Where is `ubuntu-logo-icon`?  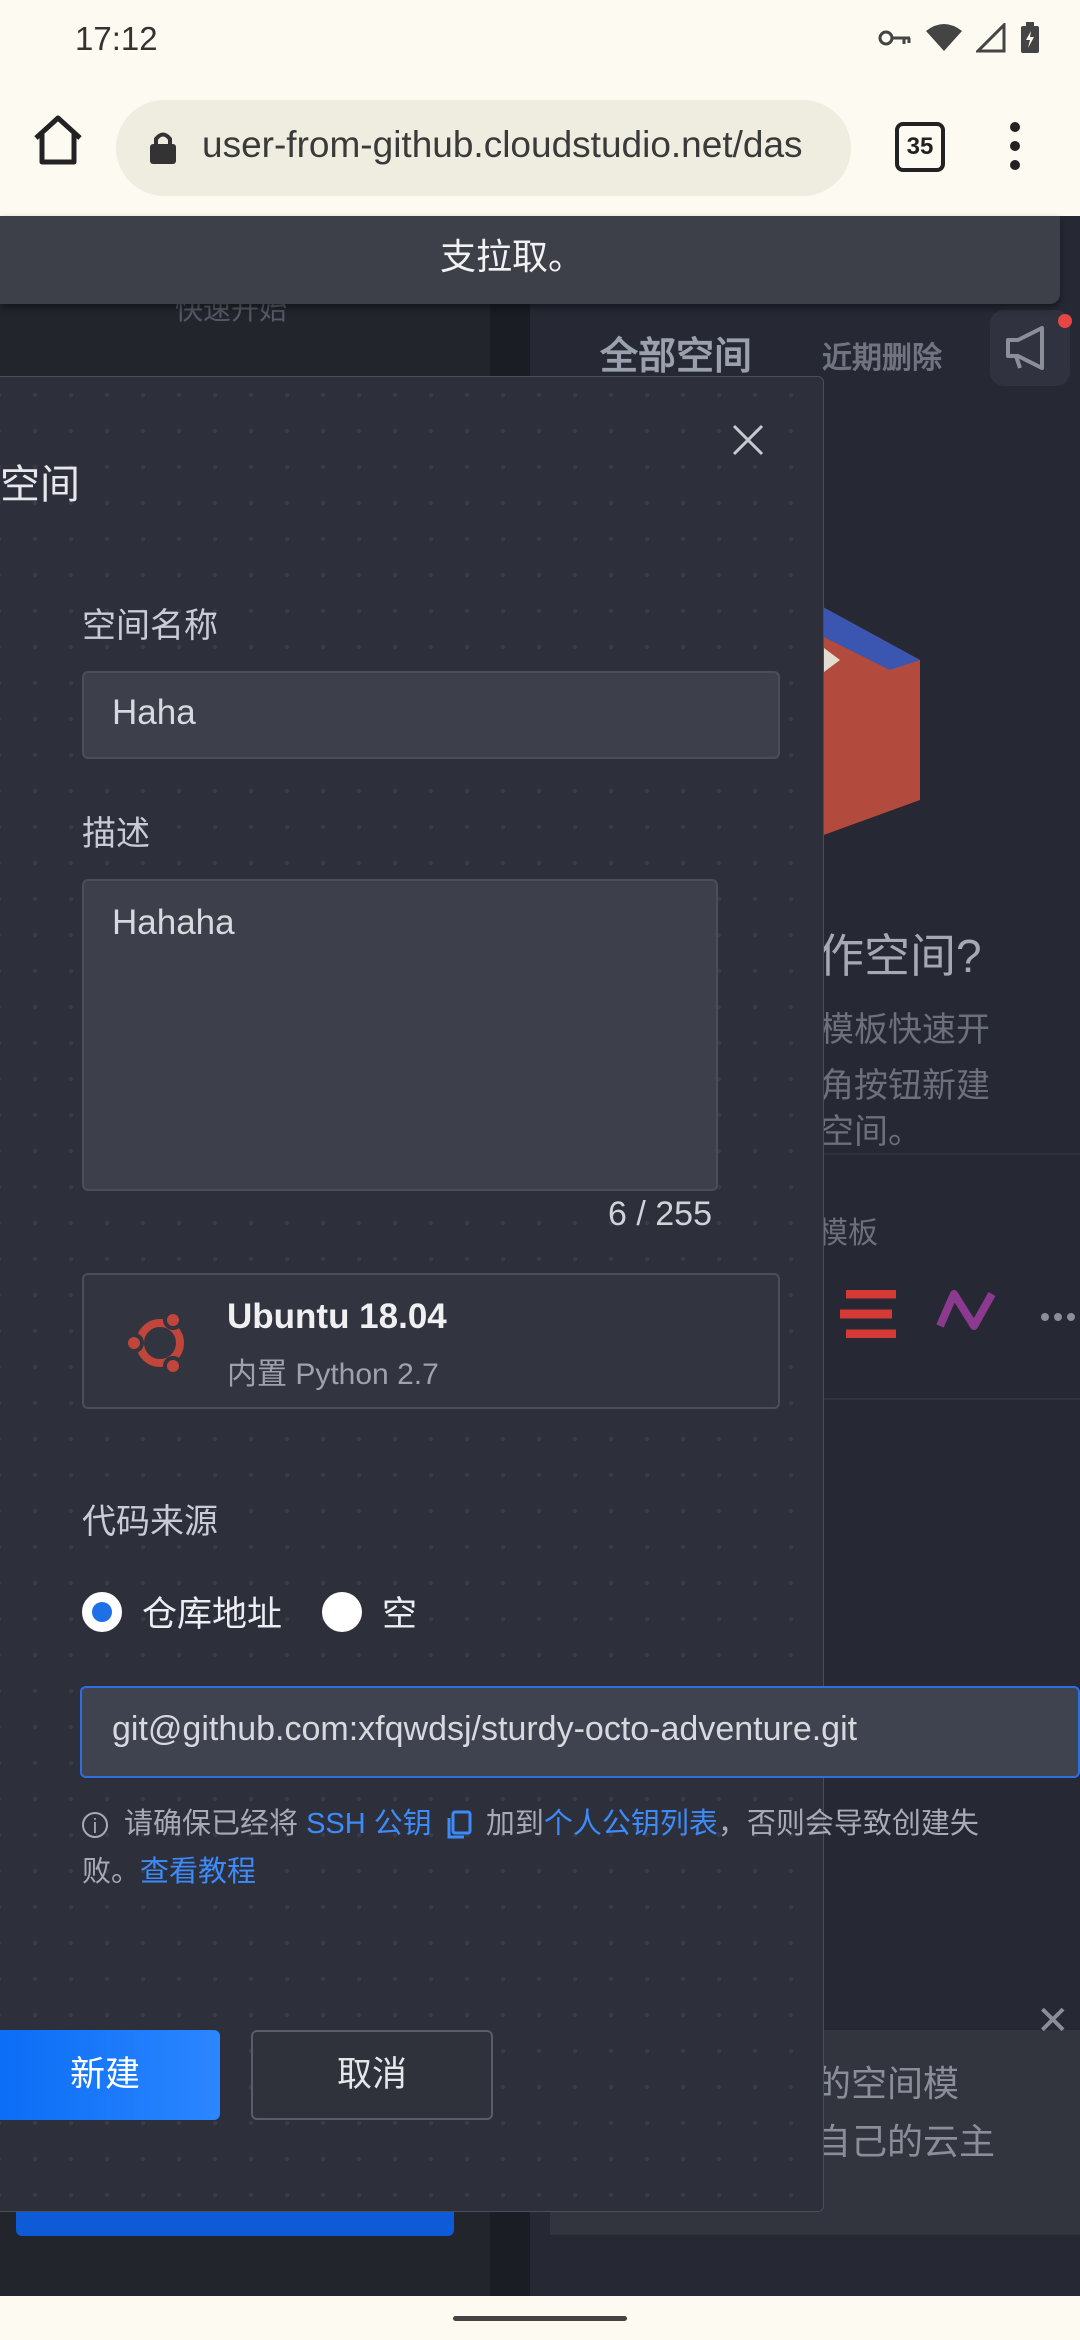
ubuntu-logo-icon is located at coordinates (154, 1343).